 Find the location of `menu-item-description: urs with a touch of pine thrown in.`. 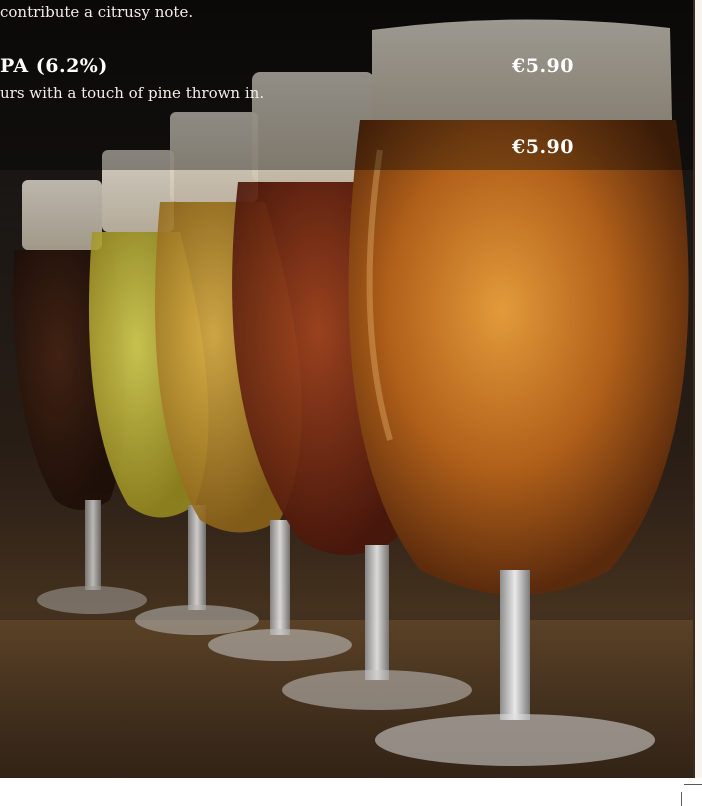

menu-item-description: urs with a touch of pine thrown in. is located at coordinates (132, 93).